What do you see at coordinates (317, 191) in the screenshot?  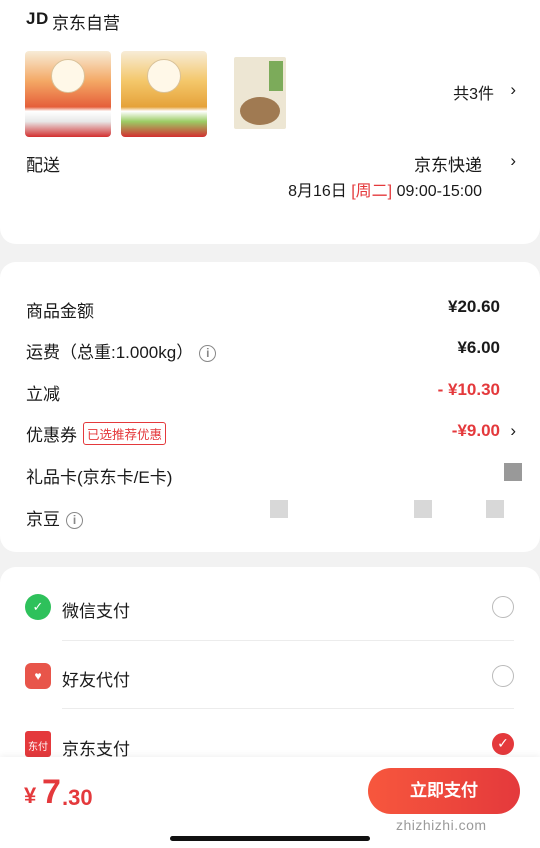 I see `delivery-date: 8月16日` at bounding box center [317, 191].